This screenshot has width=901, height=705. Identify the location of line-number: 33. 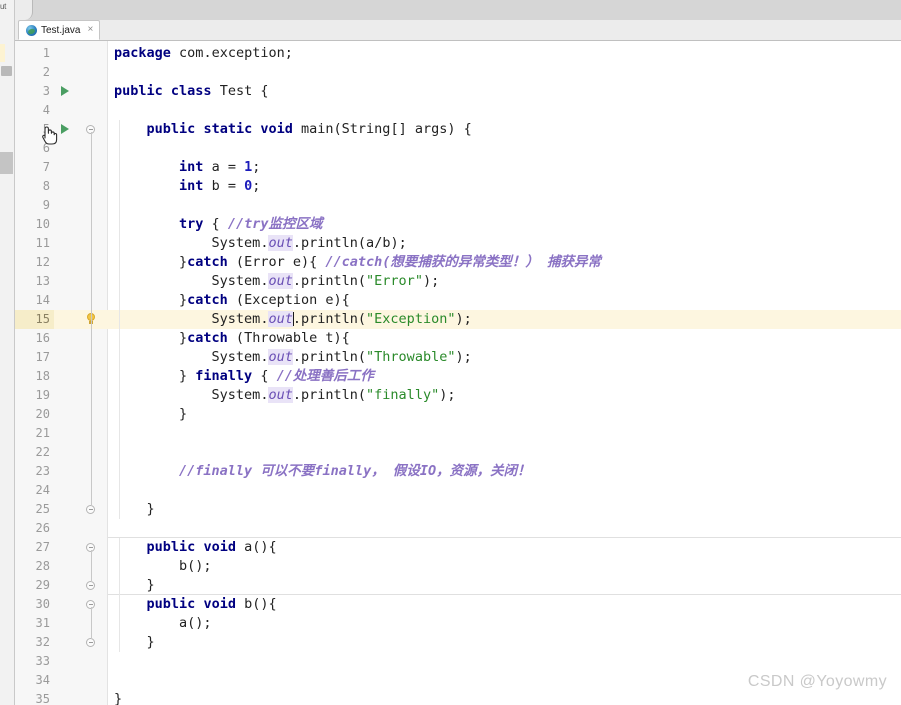
(42, 661).